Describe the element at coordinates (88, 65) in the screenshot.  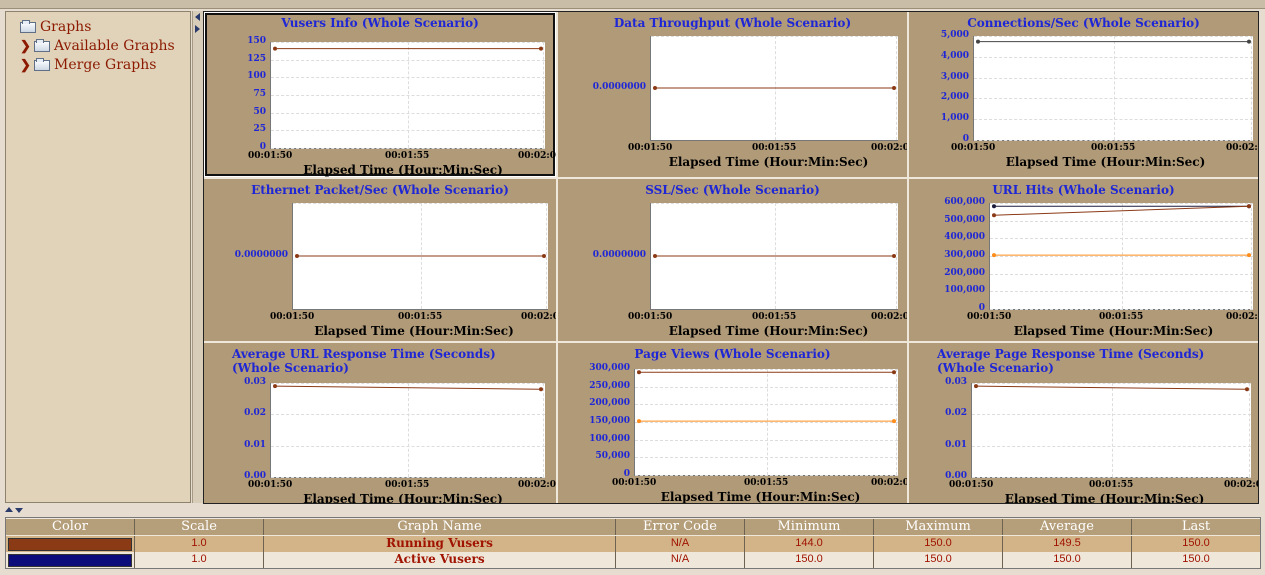
I see `tree-item-merge-graphs: ❯ Merge Graphs` at that location.